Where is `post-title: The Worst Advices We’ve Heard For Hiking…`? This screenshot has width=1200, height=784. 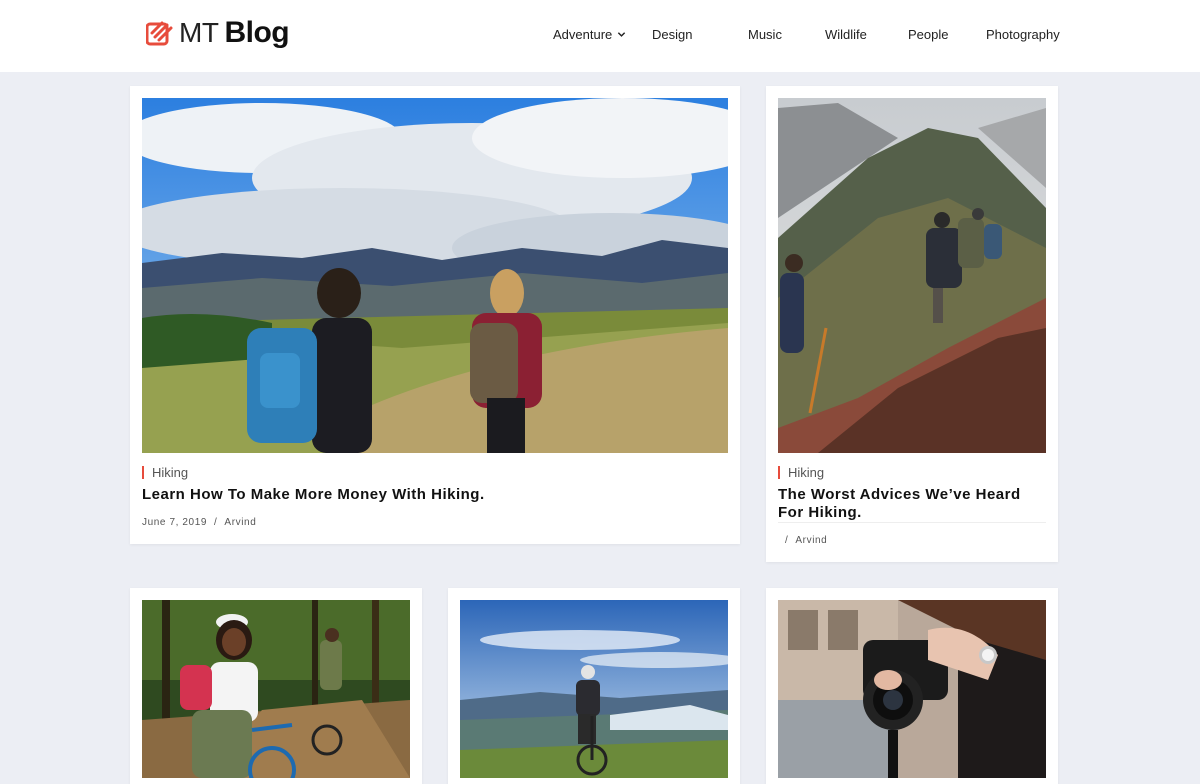 post-title: The Worst Advices We’ve Heard For Hiking… is located at coordinates (912, 504).